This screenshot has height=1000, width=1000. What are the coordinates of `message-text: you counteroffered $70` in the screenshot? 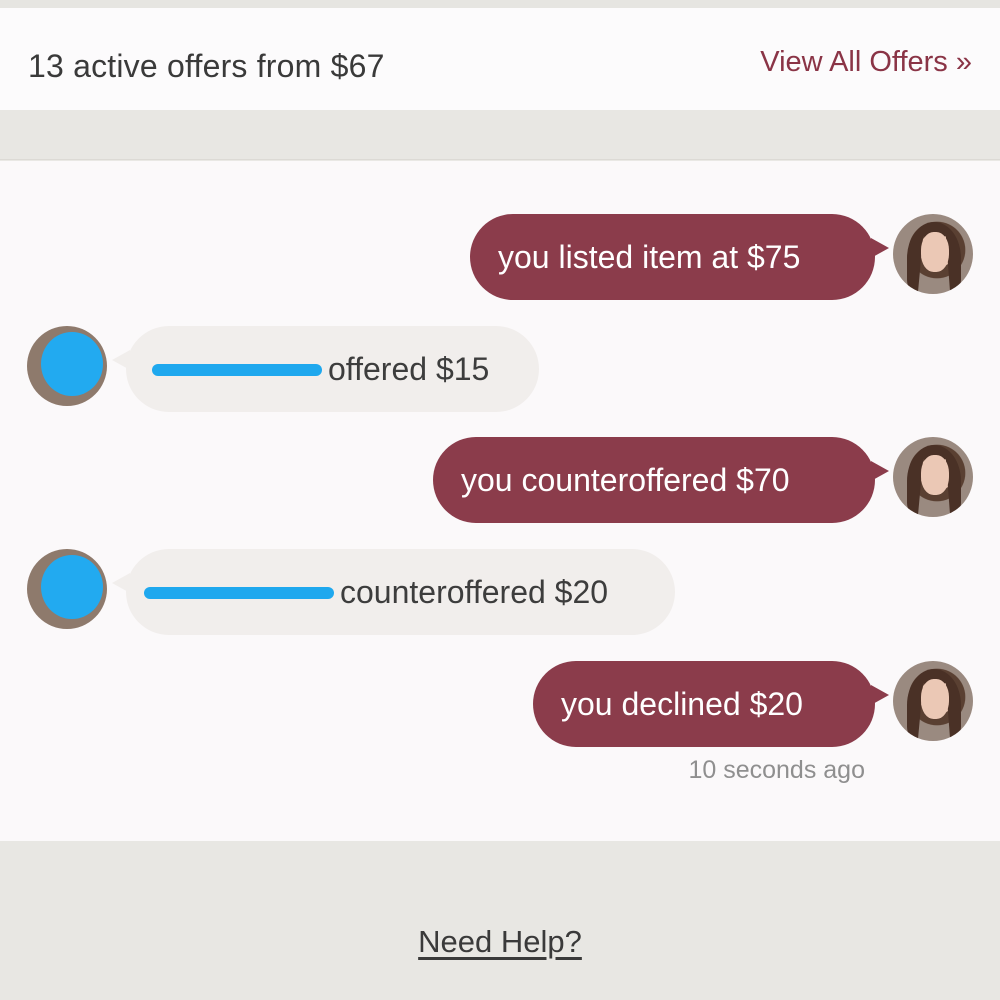 It's located at (625, 480).